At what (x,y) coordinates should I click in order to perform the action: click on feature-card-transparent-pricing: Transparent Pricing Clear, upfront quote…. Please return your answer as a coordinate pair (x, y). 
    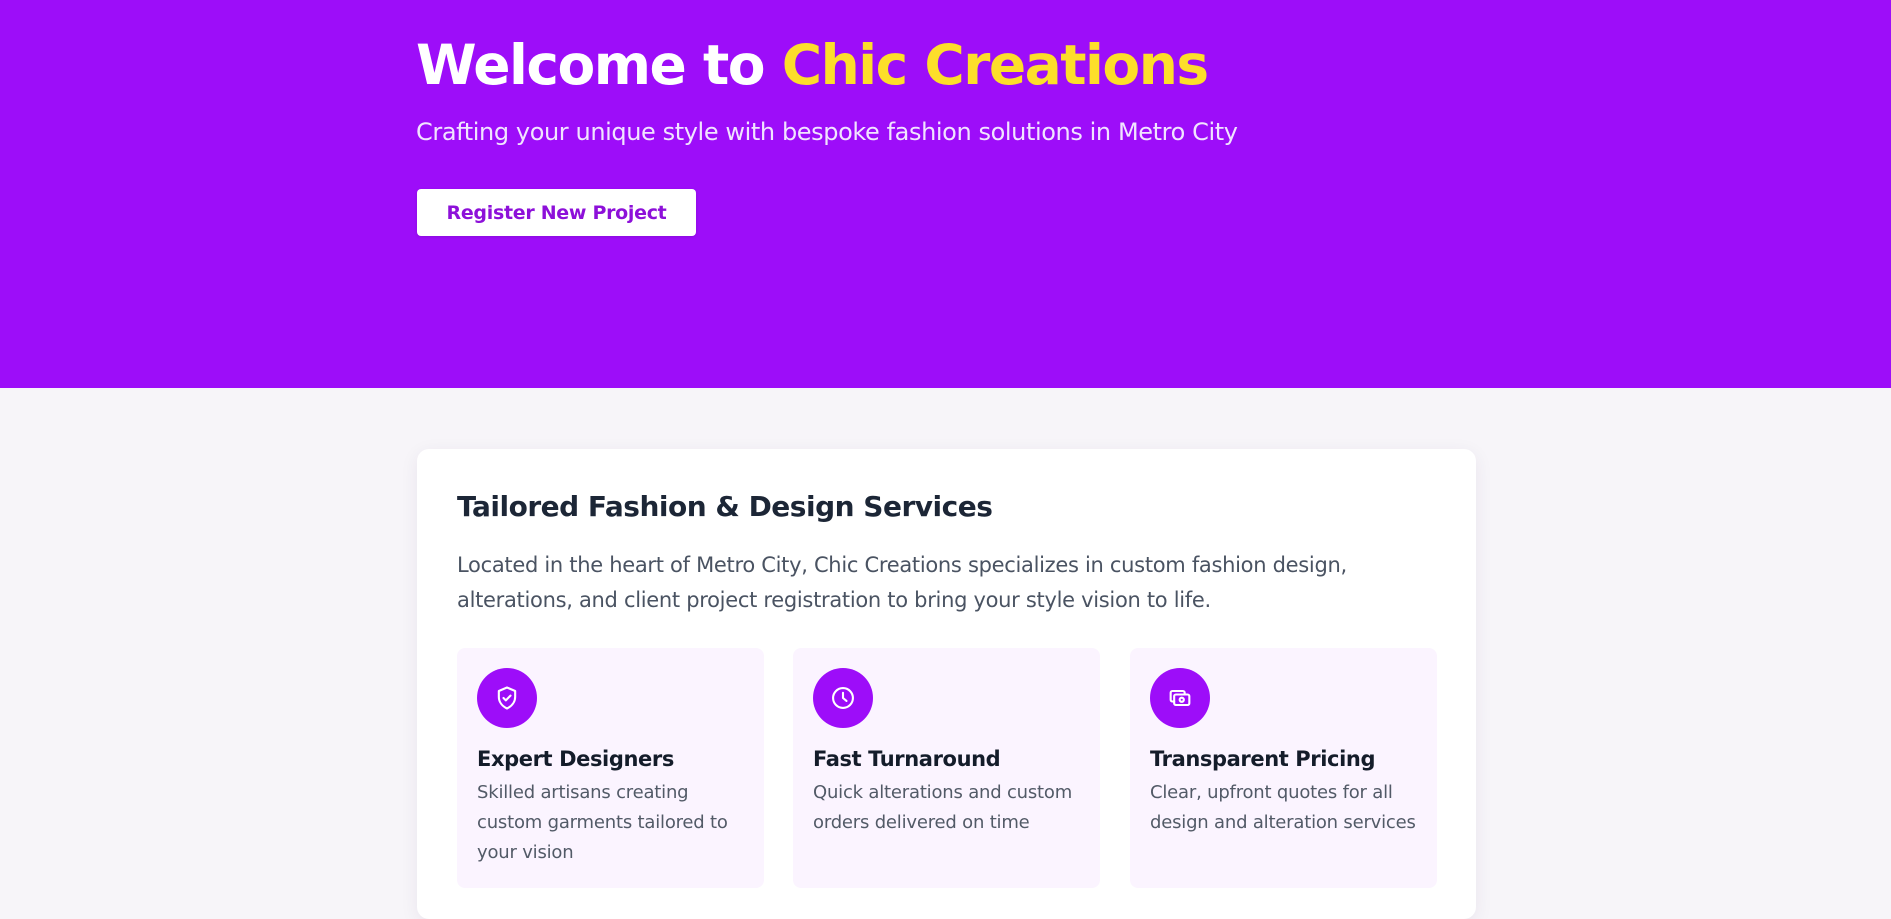
    Looking at the image, I should click on (1283, 768).